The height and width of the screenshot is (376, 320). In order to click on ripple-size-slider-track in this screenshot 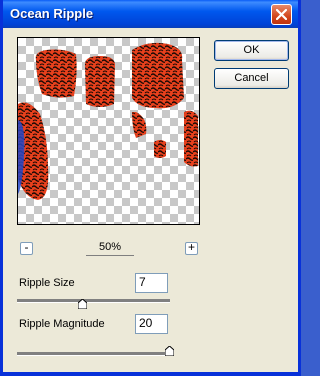, I will do `click(93, 301)`.